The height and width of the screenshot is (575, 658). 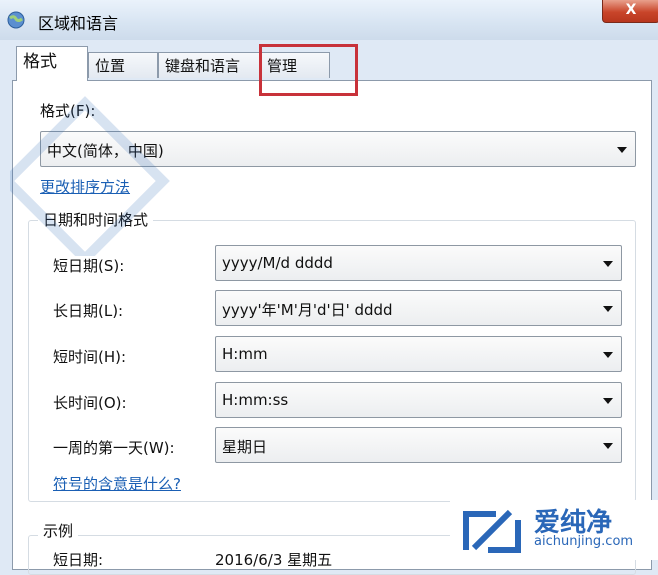 What do you see at coordinates (88, 311) in the screenshot?
I see `long-date-label: 长日期(L):` at bounding box center [88, 311].